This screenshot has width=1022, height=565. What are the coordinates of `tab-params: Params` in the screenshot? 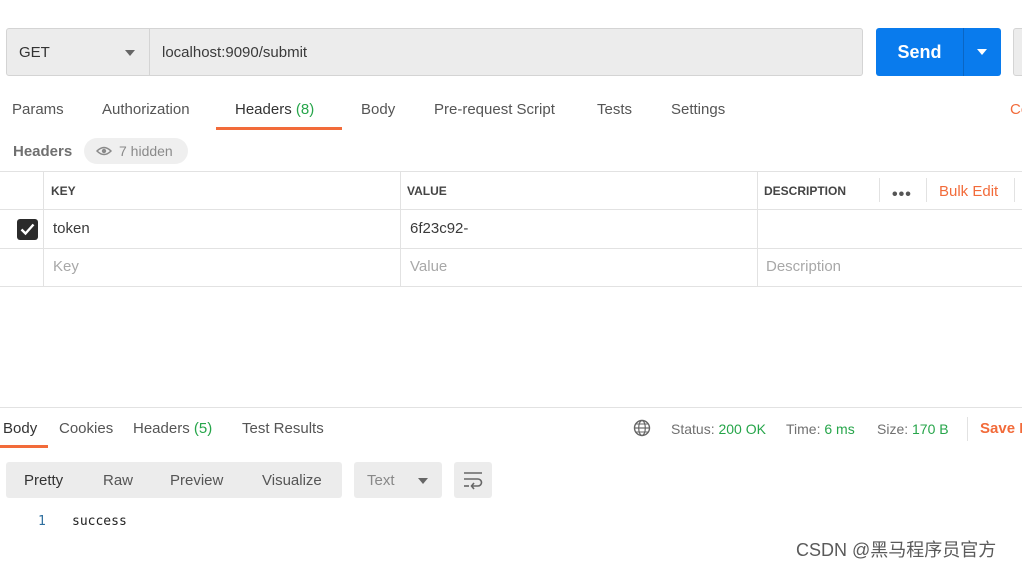 It's located at (38, 109).